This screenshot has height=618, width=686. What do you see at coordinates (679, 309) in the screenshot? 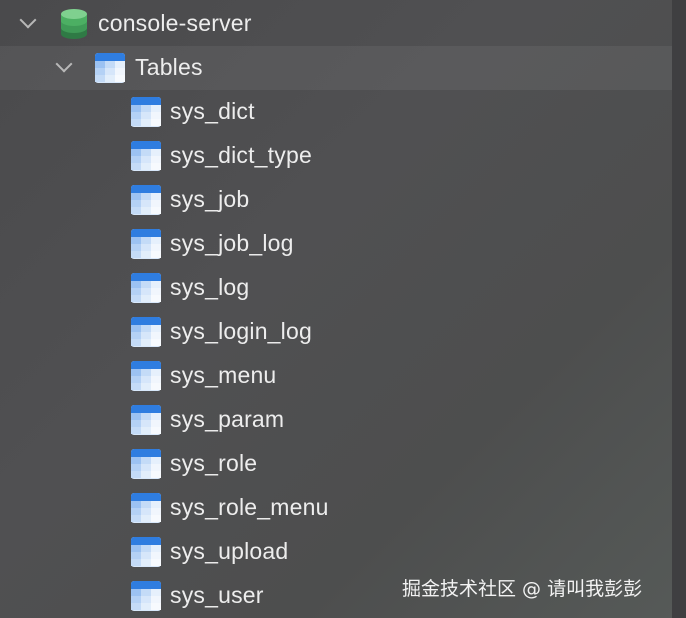
I see `scrollbar-track` at bounding box center [679, 309].